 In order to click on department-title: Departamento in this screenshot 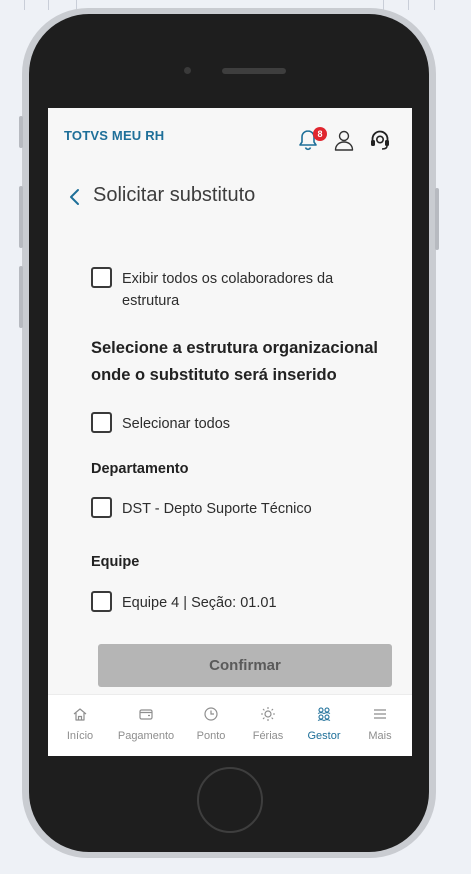, I will do `click(140, 469)`.